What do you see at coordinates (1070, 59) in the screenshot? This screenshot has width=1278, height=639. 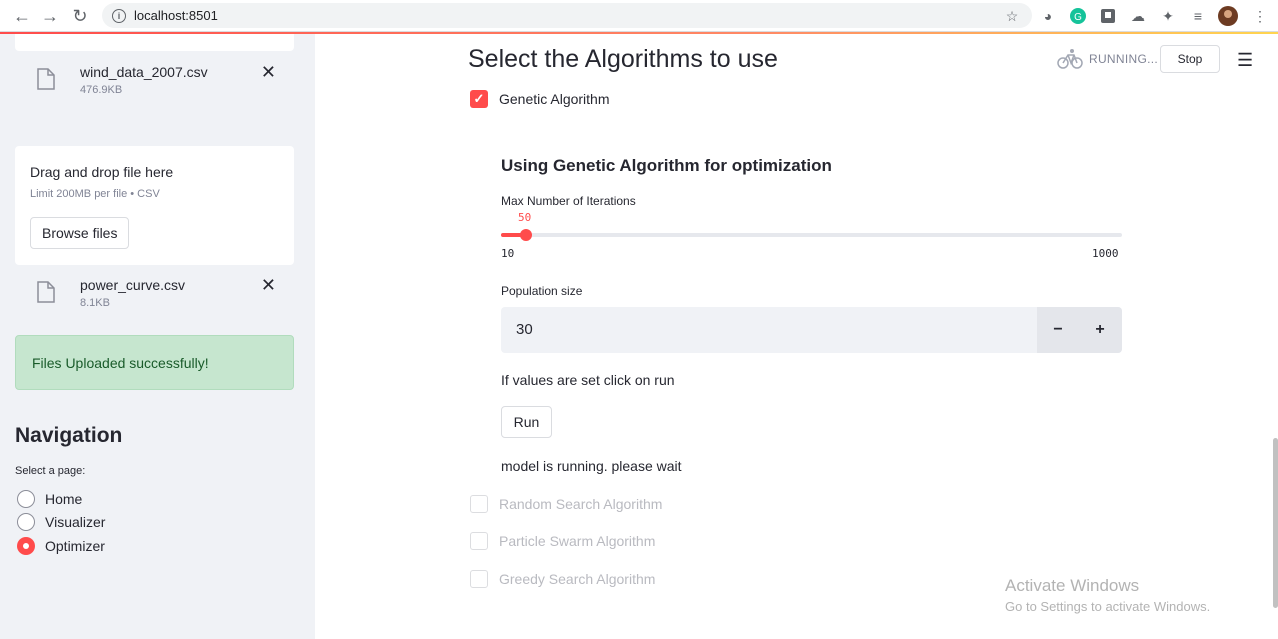 I see `bicycle-icon` at bounding box center [1070, 59].